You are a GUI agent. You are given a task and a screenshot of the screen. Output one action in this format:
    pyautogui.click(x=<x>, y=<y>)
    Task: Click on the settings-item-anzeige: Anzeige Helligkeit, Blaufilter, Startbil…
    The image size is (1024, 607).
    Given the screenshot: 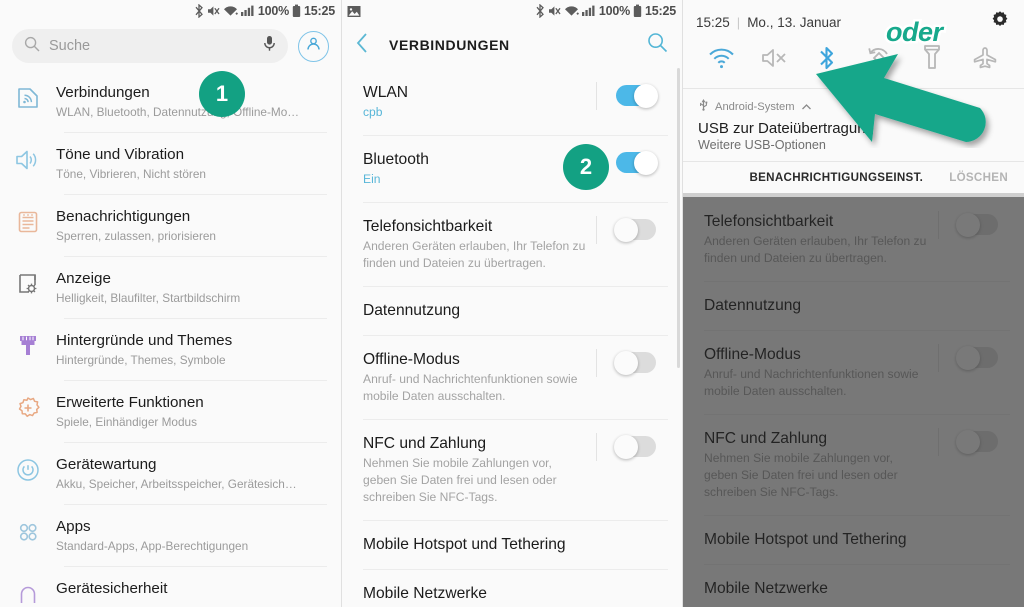 What is the action you would take?
    pyautogui.click(x=170, y=287)
    